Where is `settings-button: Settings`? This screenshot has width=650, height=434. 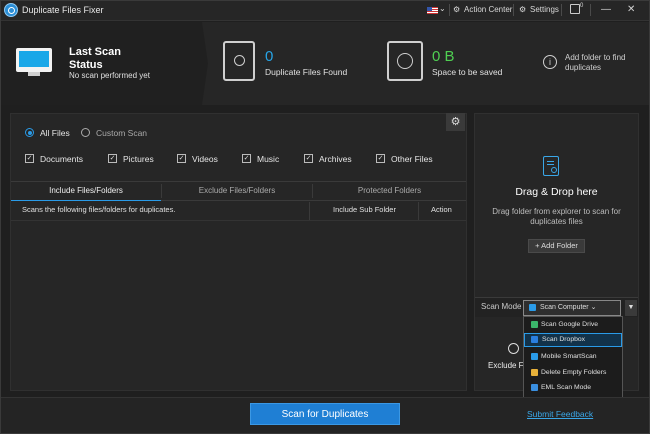 settings-button: Settings is located at coordinates (544, 9).